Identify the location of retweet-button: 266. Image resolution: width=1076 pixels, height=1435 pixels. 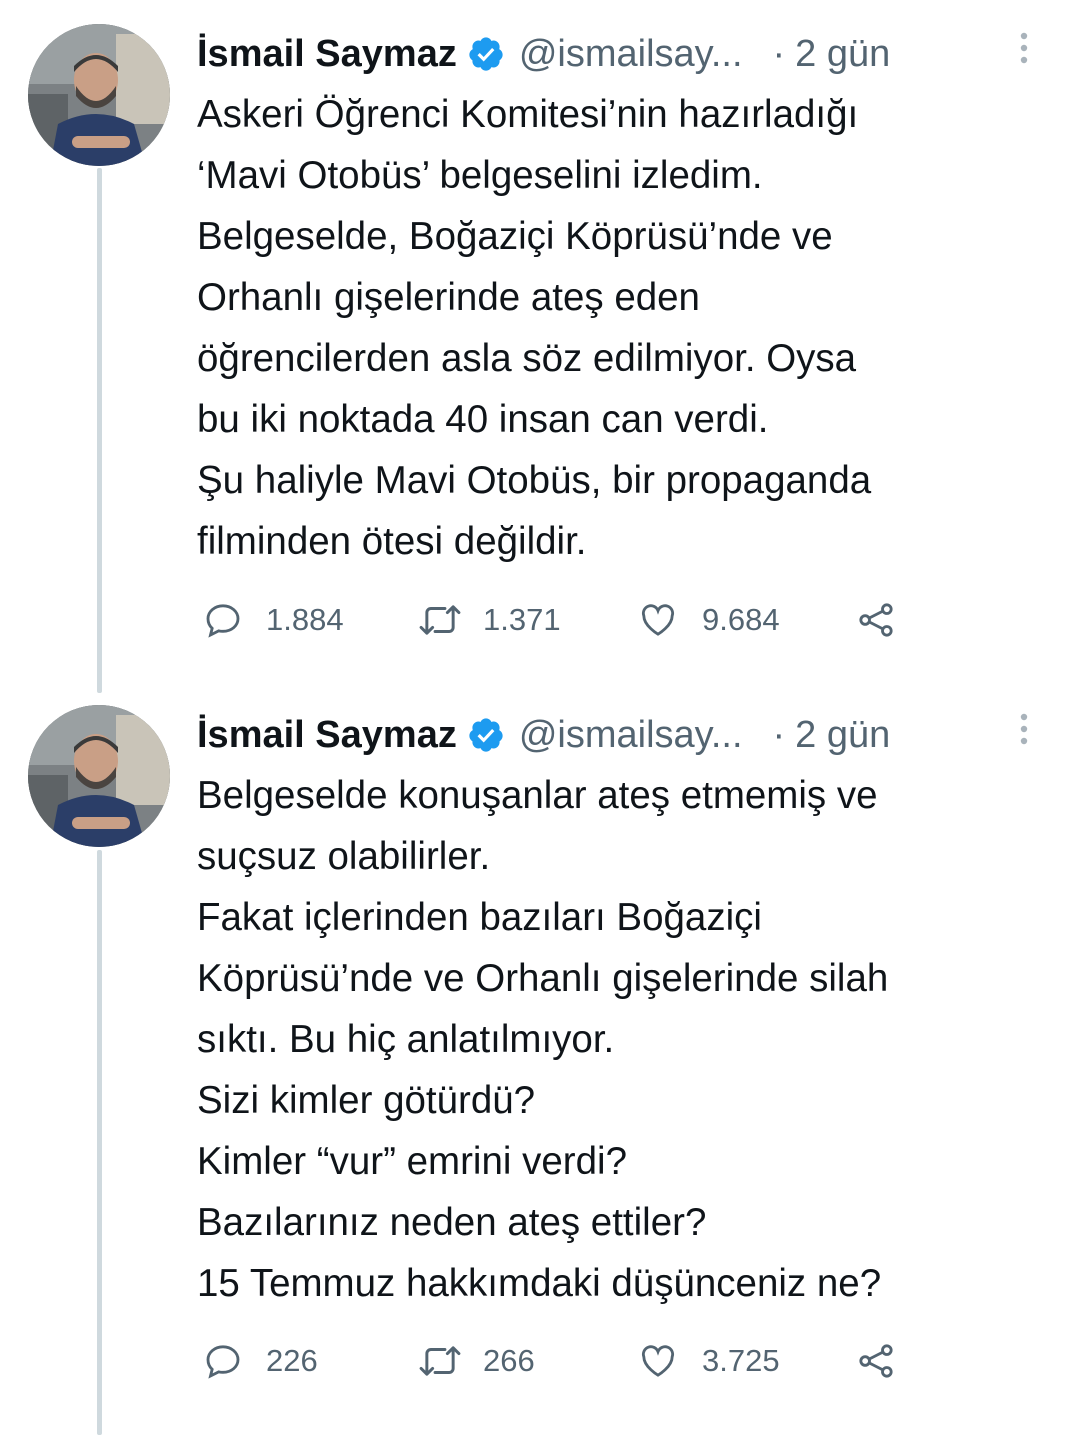
(476, 1361).